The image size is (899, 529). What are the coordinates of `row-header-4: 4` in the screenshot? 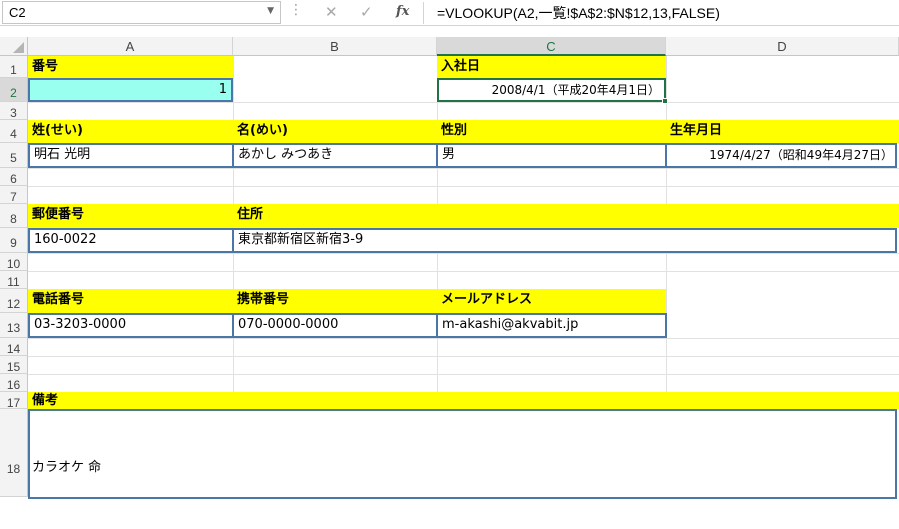 It's located at (14, 131).